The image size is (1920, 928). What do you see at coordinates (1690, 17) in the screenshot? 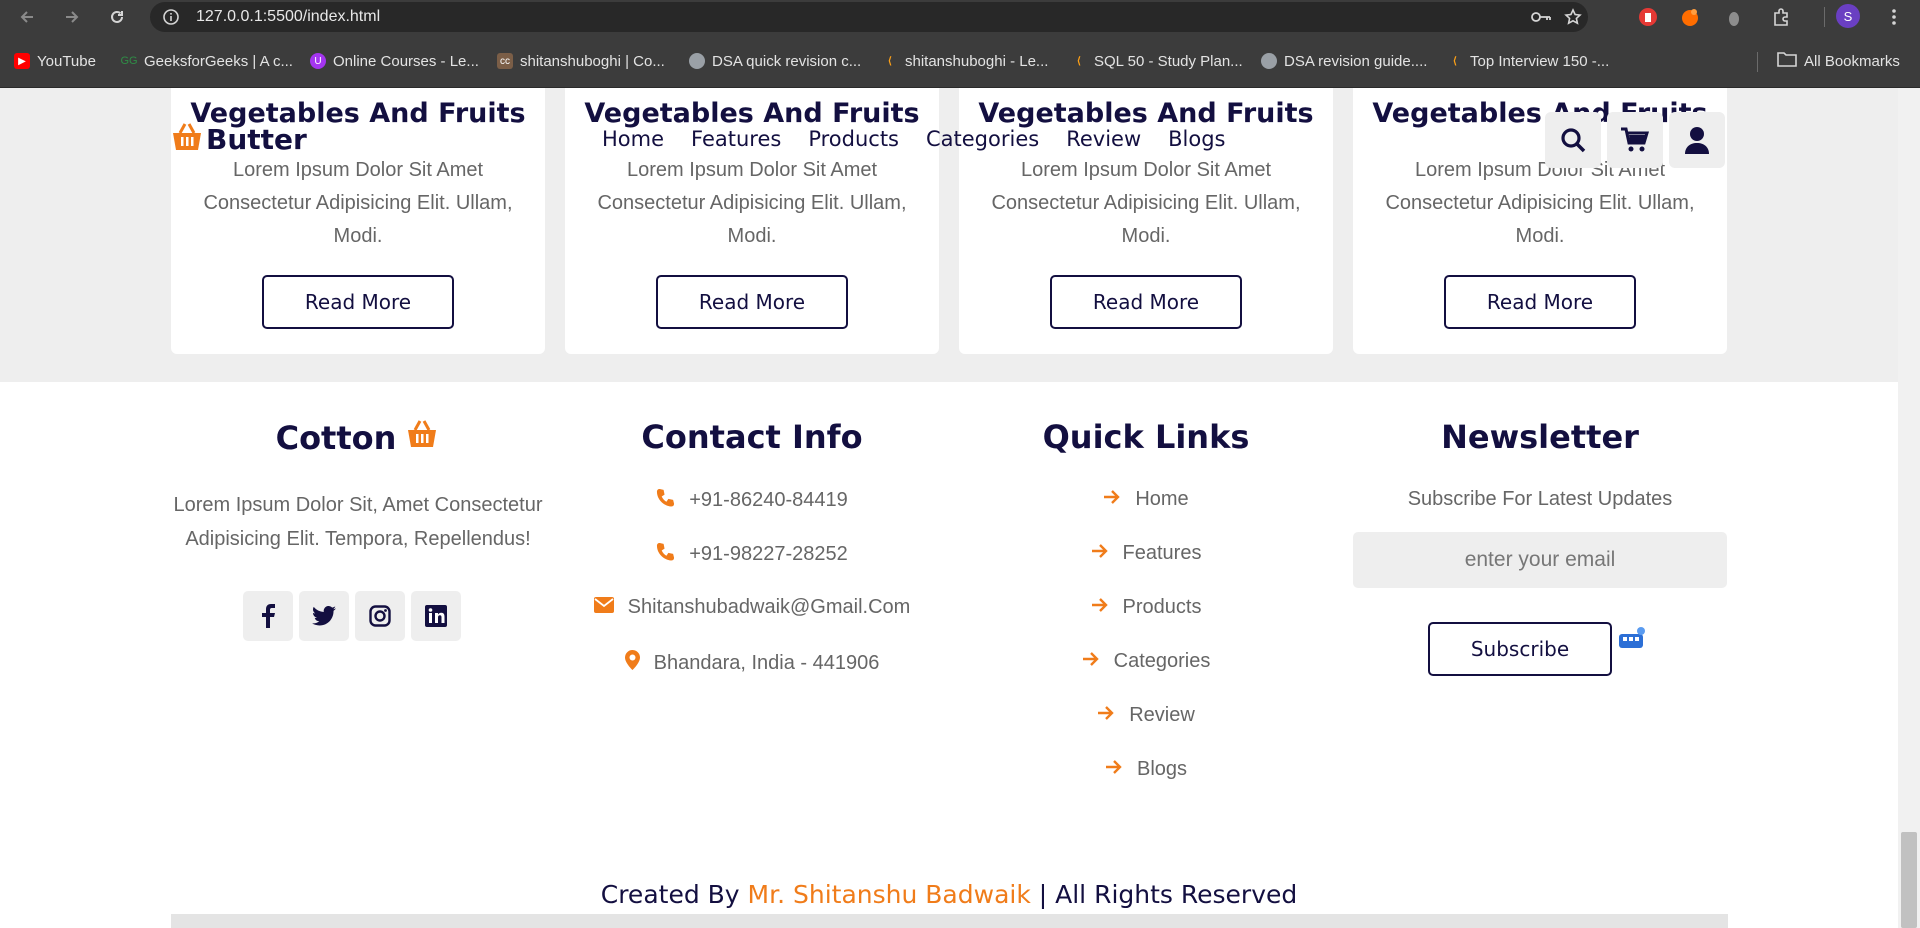
I see `extension-orange-icon` at bounding box center [1690, 17].